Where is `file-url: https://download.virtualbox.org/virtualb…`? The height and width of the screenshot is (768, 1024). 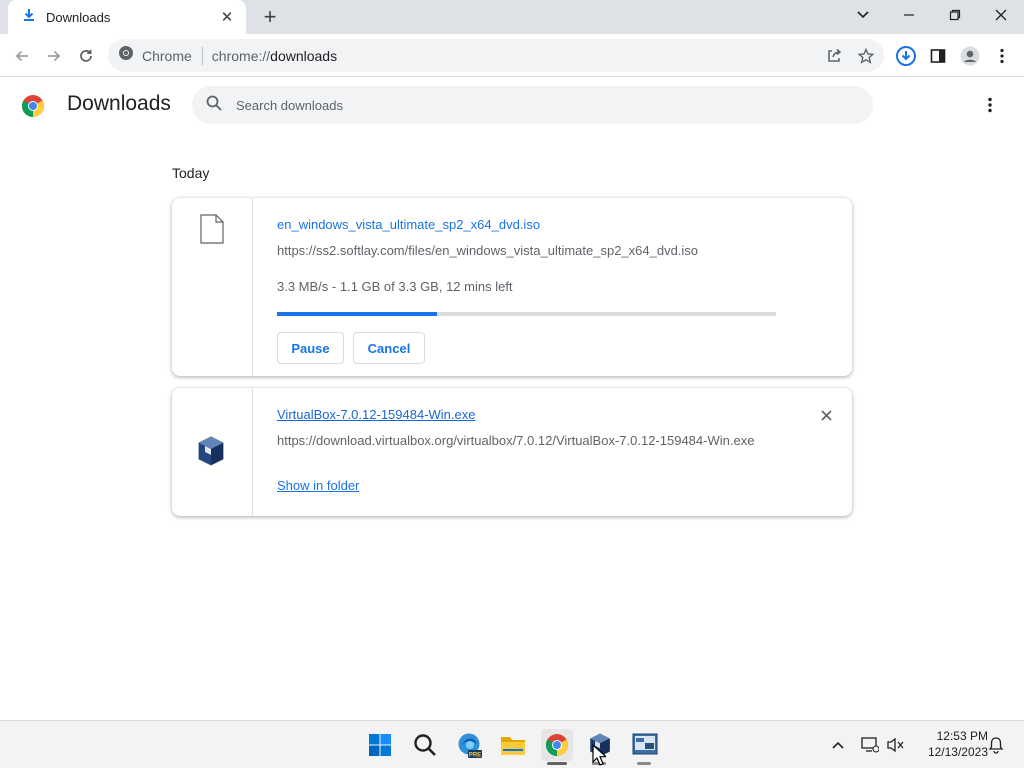
file-url: https://download.virtualbox.org/virtualb… is located at coordinates (515, 440).